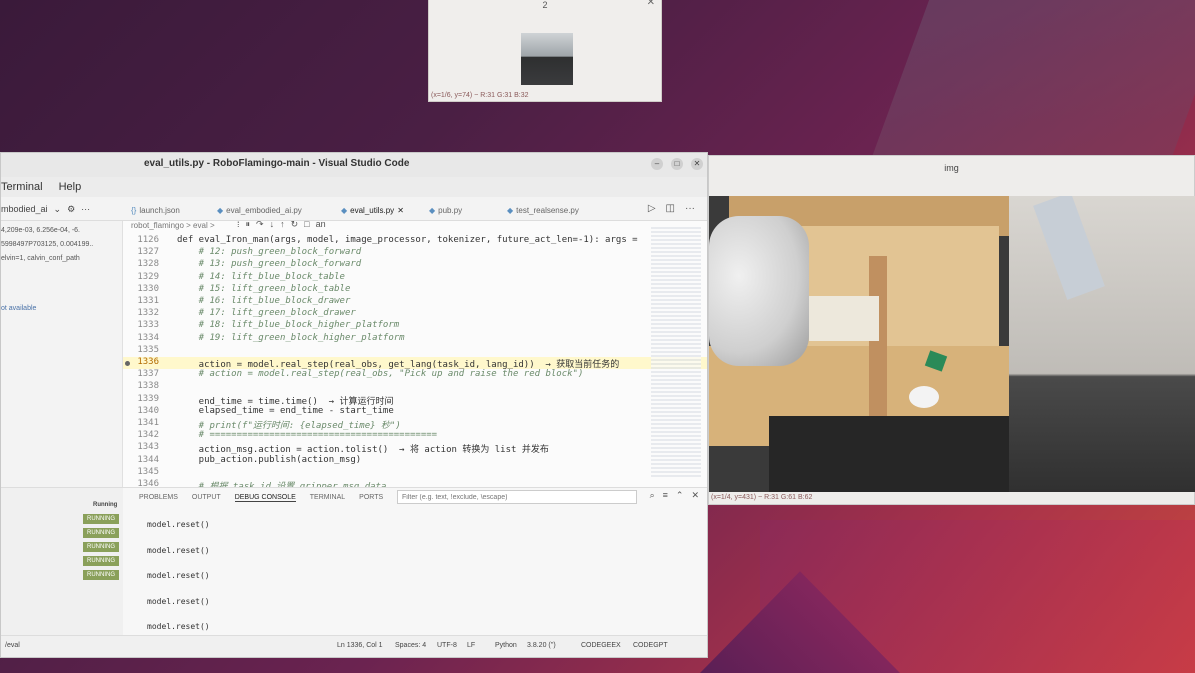 The image size is (1195, 673). I want to click on code-line: 1328 # 13: push_green_block_forward, so click(415, 265).